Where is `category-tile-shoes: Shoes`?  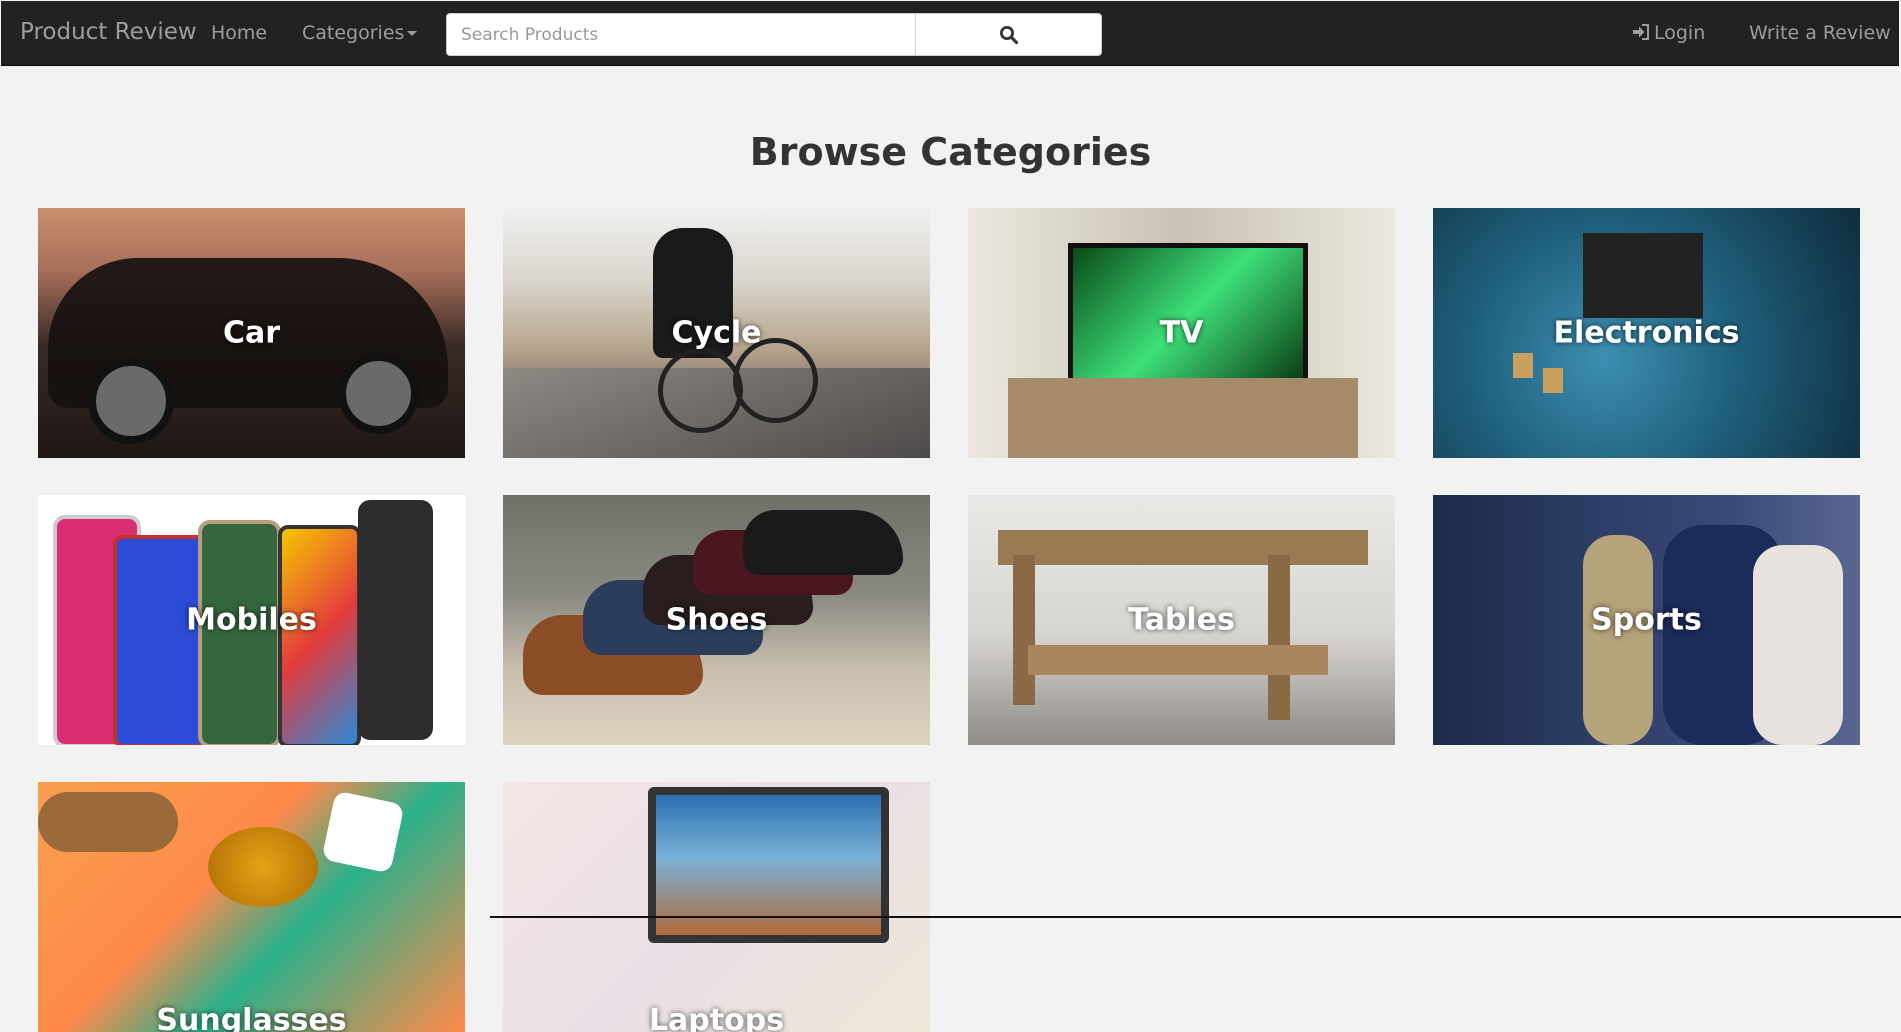 category-tile-shoes: Shoes is located at coordinates (716, 620).